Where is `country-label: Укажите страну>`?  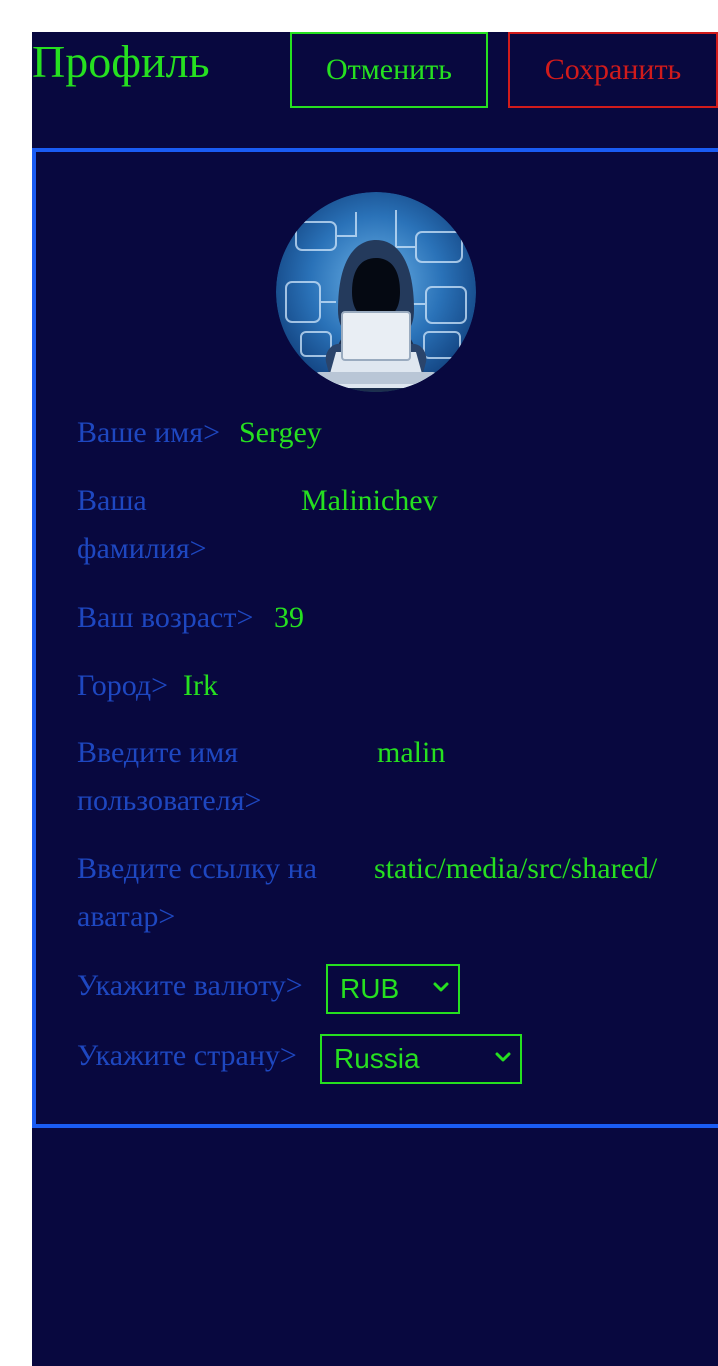 country-label: Укажите страну> is located at coordinates (187, 1055).